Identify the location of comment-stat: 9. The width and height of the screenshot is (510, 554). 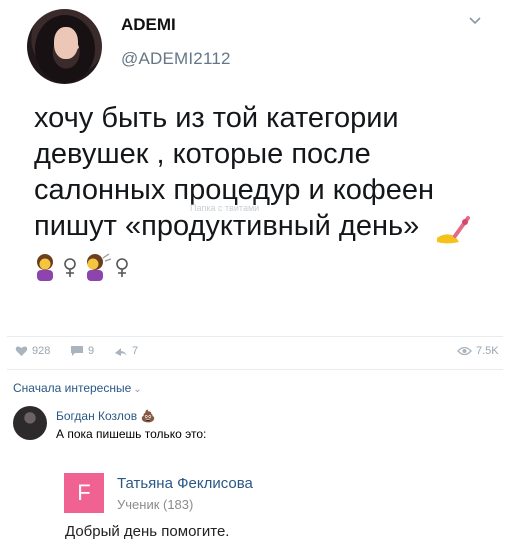
(82, 351).